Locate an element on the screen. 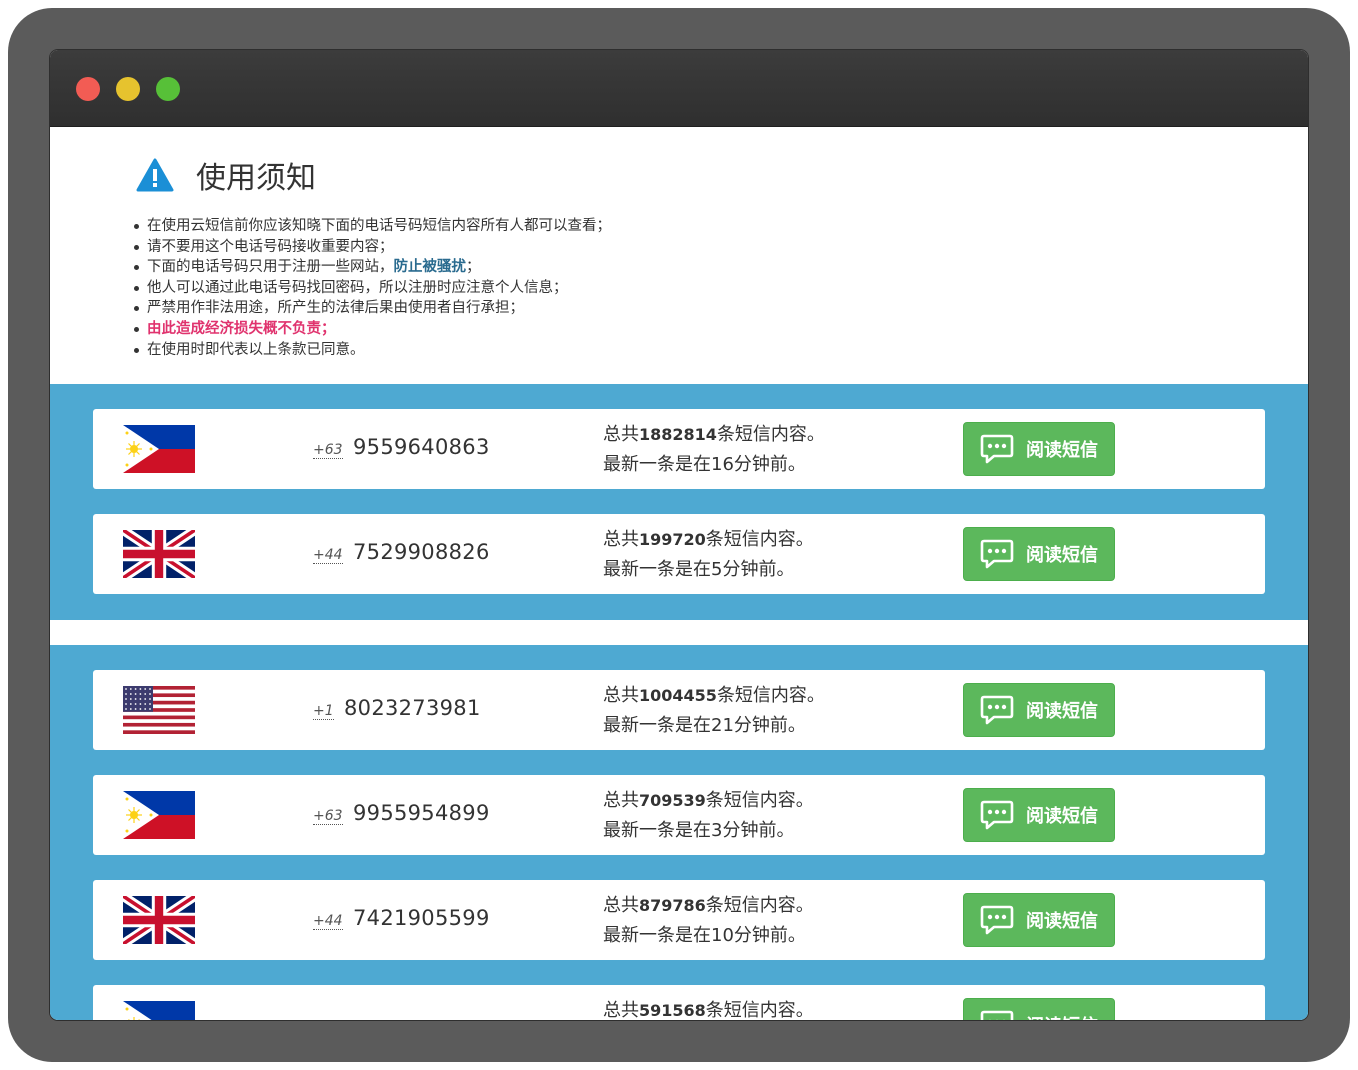 Image resolution: width=1358 pixels, height=1070 pixels. sms-stats: 总共879786条短信内容。最新一条是在10分钟前。 is located at coordinates (708, 921).